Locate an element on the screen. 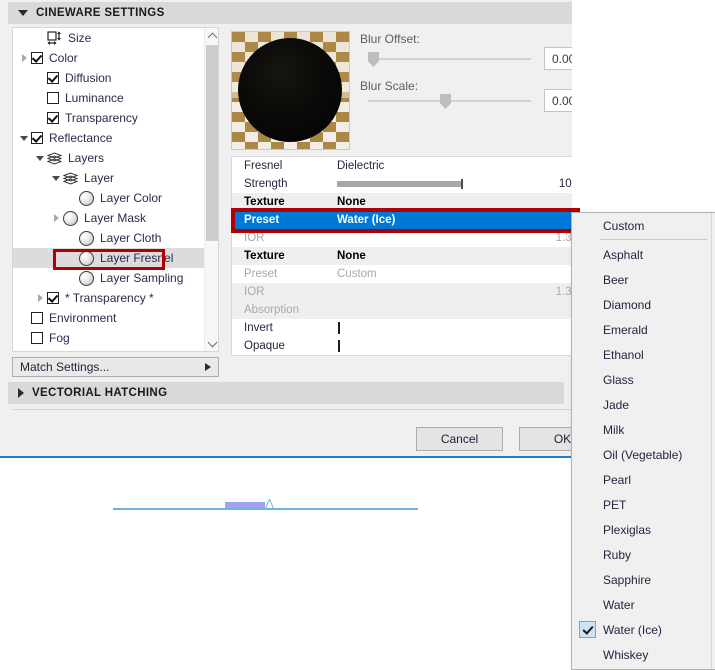 The image size is (715, 670). tree-scroll-thumb is located at coordinates (212, 143).